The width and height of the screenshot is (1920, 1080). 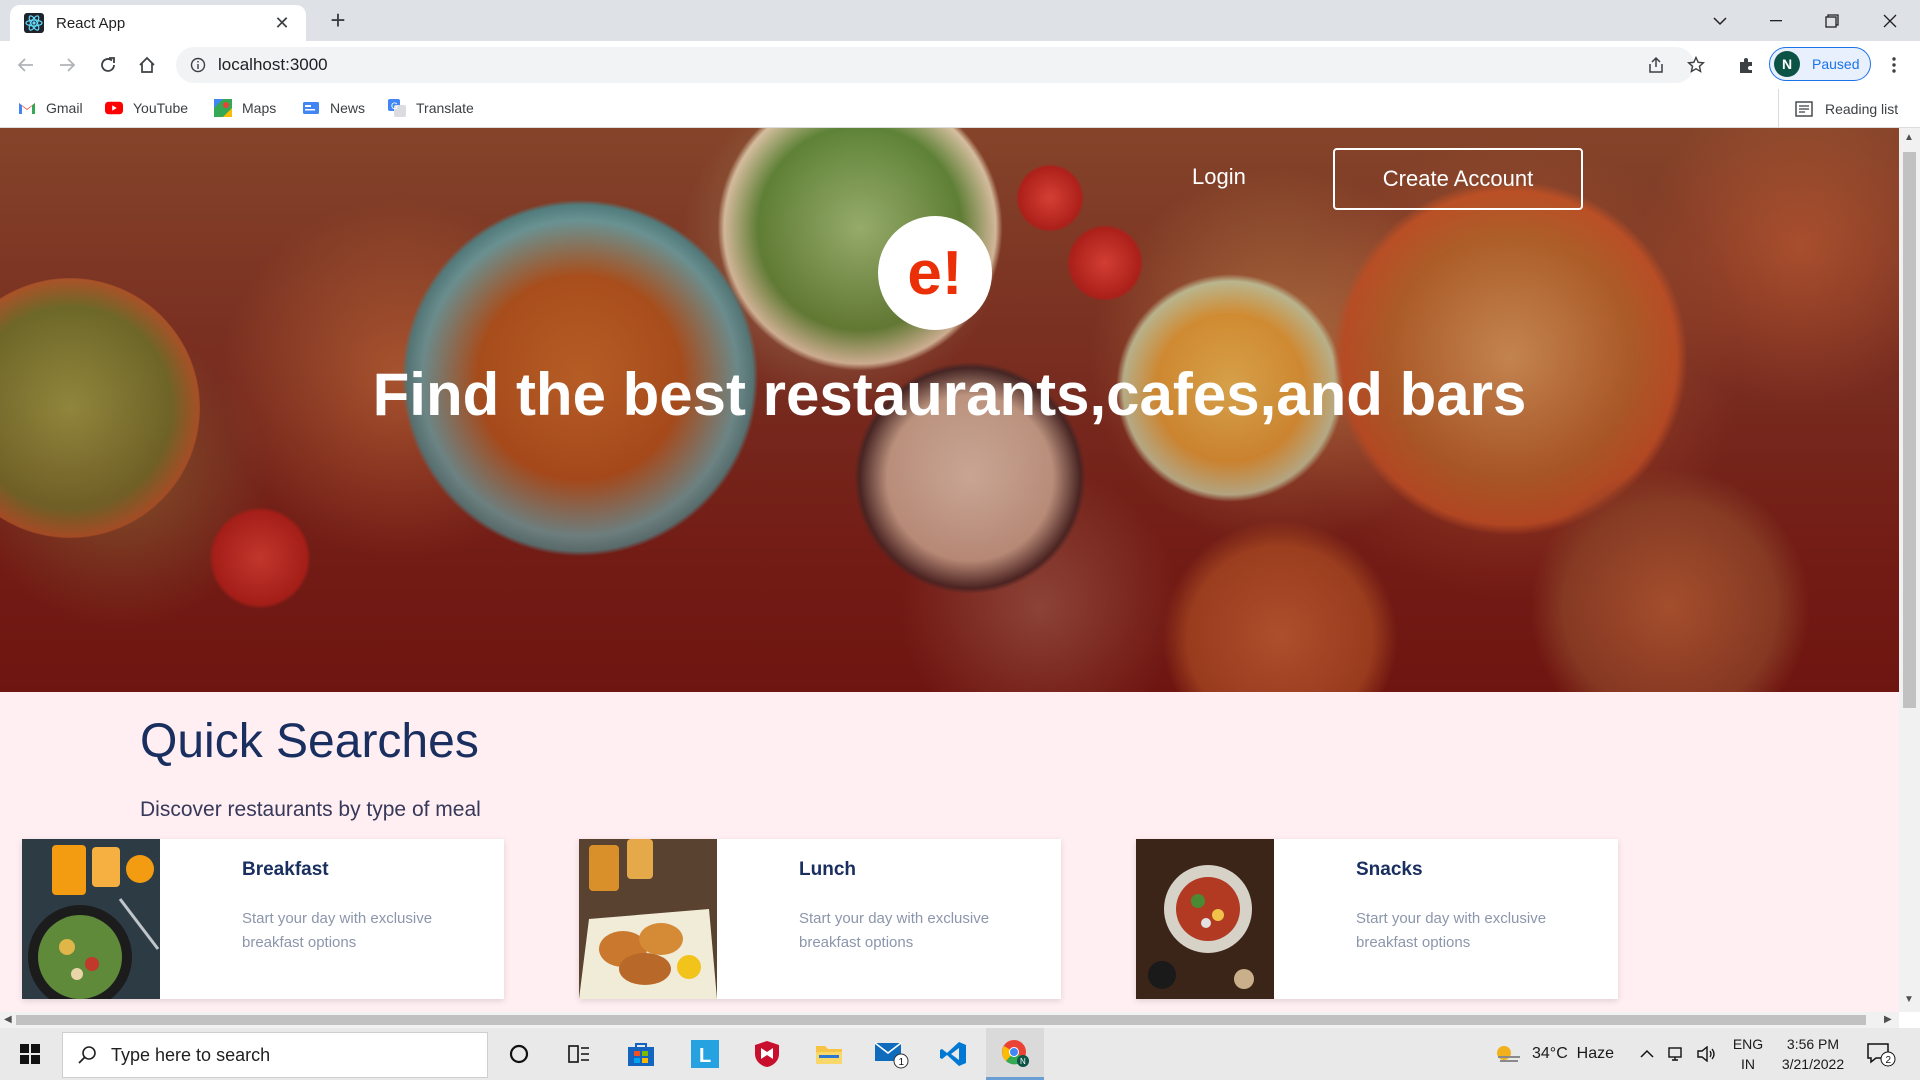 I want to click on bookmark-label: News, so click(x=348, y=108).